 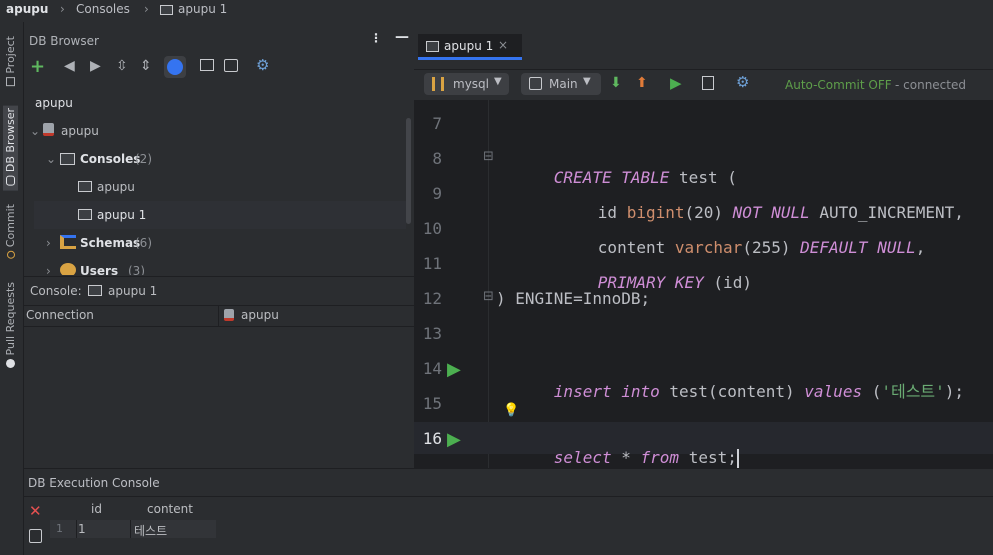 I want to click on collapse-all-icon: ⇕, so click(x=146, y=66).